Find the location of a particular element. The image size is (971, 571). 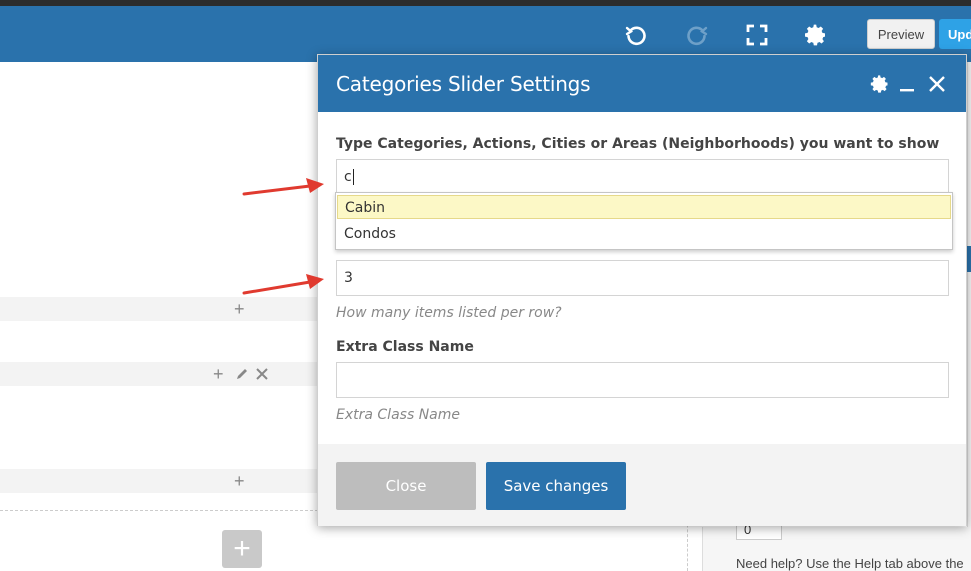

sidebar-panel is located at coordinates (969, 316).